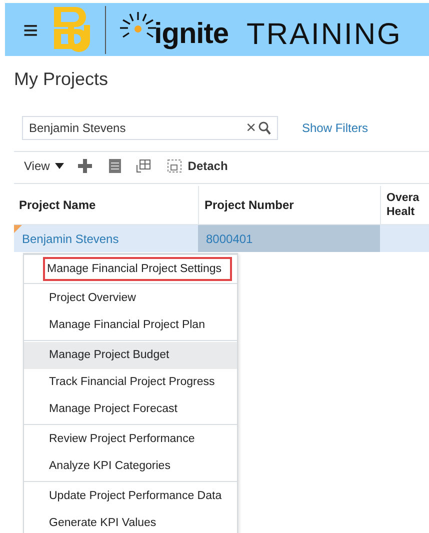 The image size is (429, 533). I want to click on menu-item: Review Project Performance, so click(130, 439).